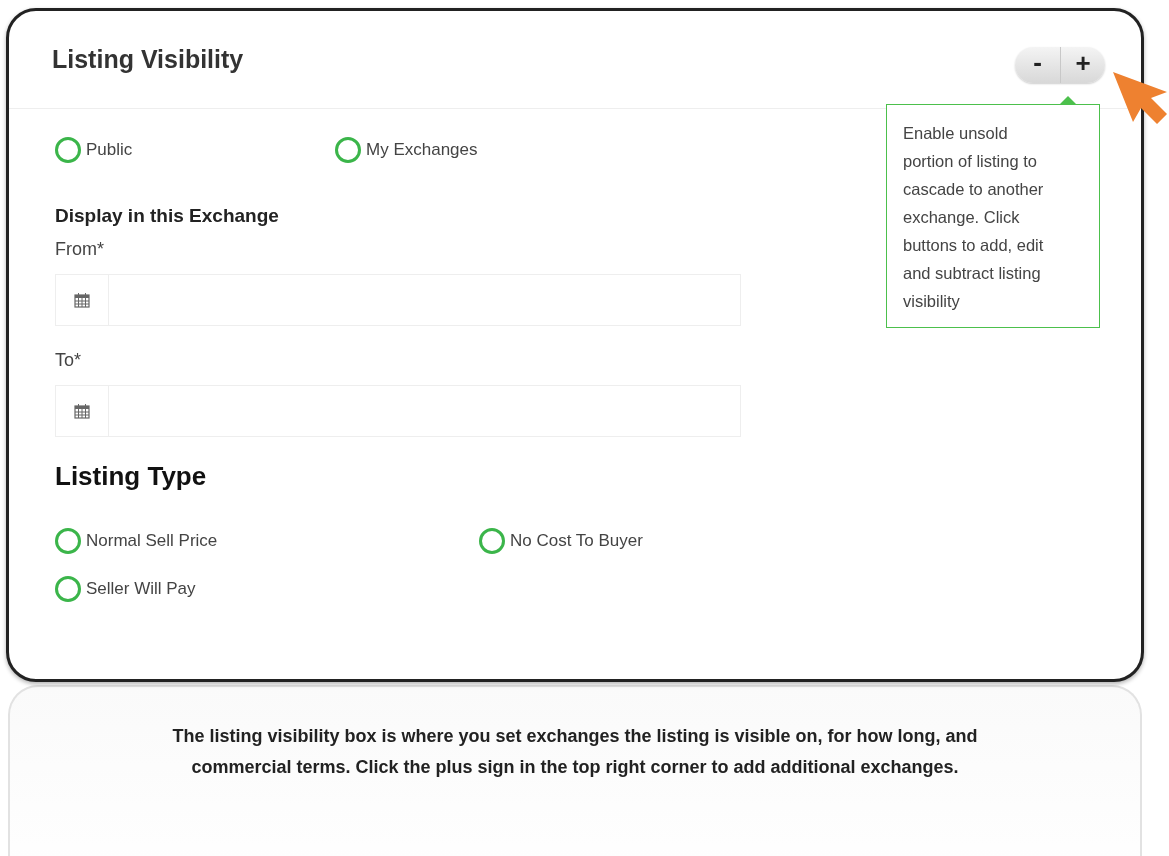 Image resolution: width=1169 pixels, height=856 pixels. I want to click on panel-title: Listing Visibility, so click(148, 59).